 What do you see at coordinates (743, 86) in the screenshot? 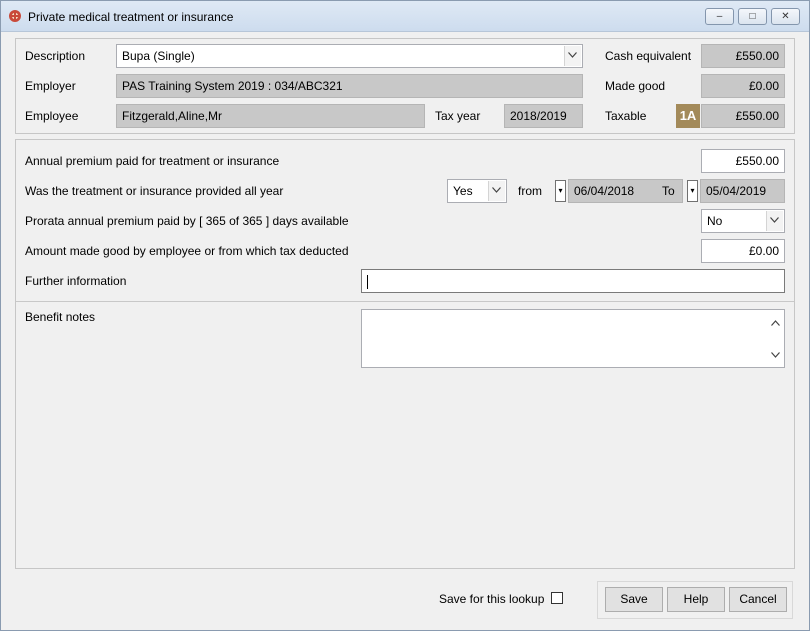
I see `made-good-field: £0.00` at bounding box center [743, 86].